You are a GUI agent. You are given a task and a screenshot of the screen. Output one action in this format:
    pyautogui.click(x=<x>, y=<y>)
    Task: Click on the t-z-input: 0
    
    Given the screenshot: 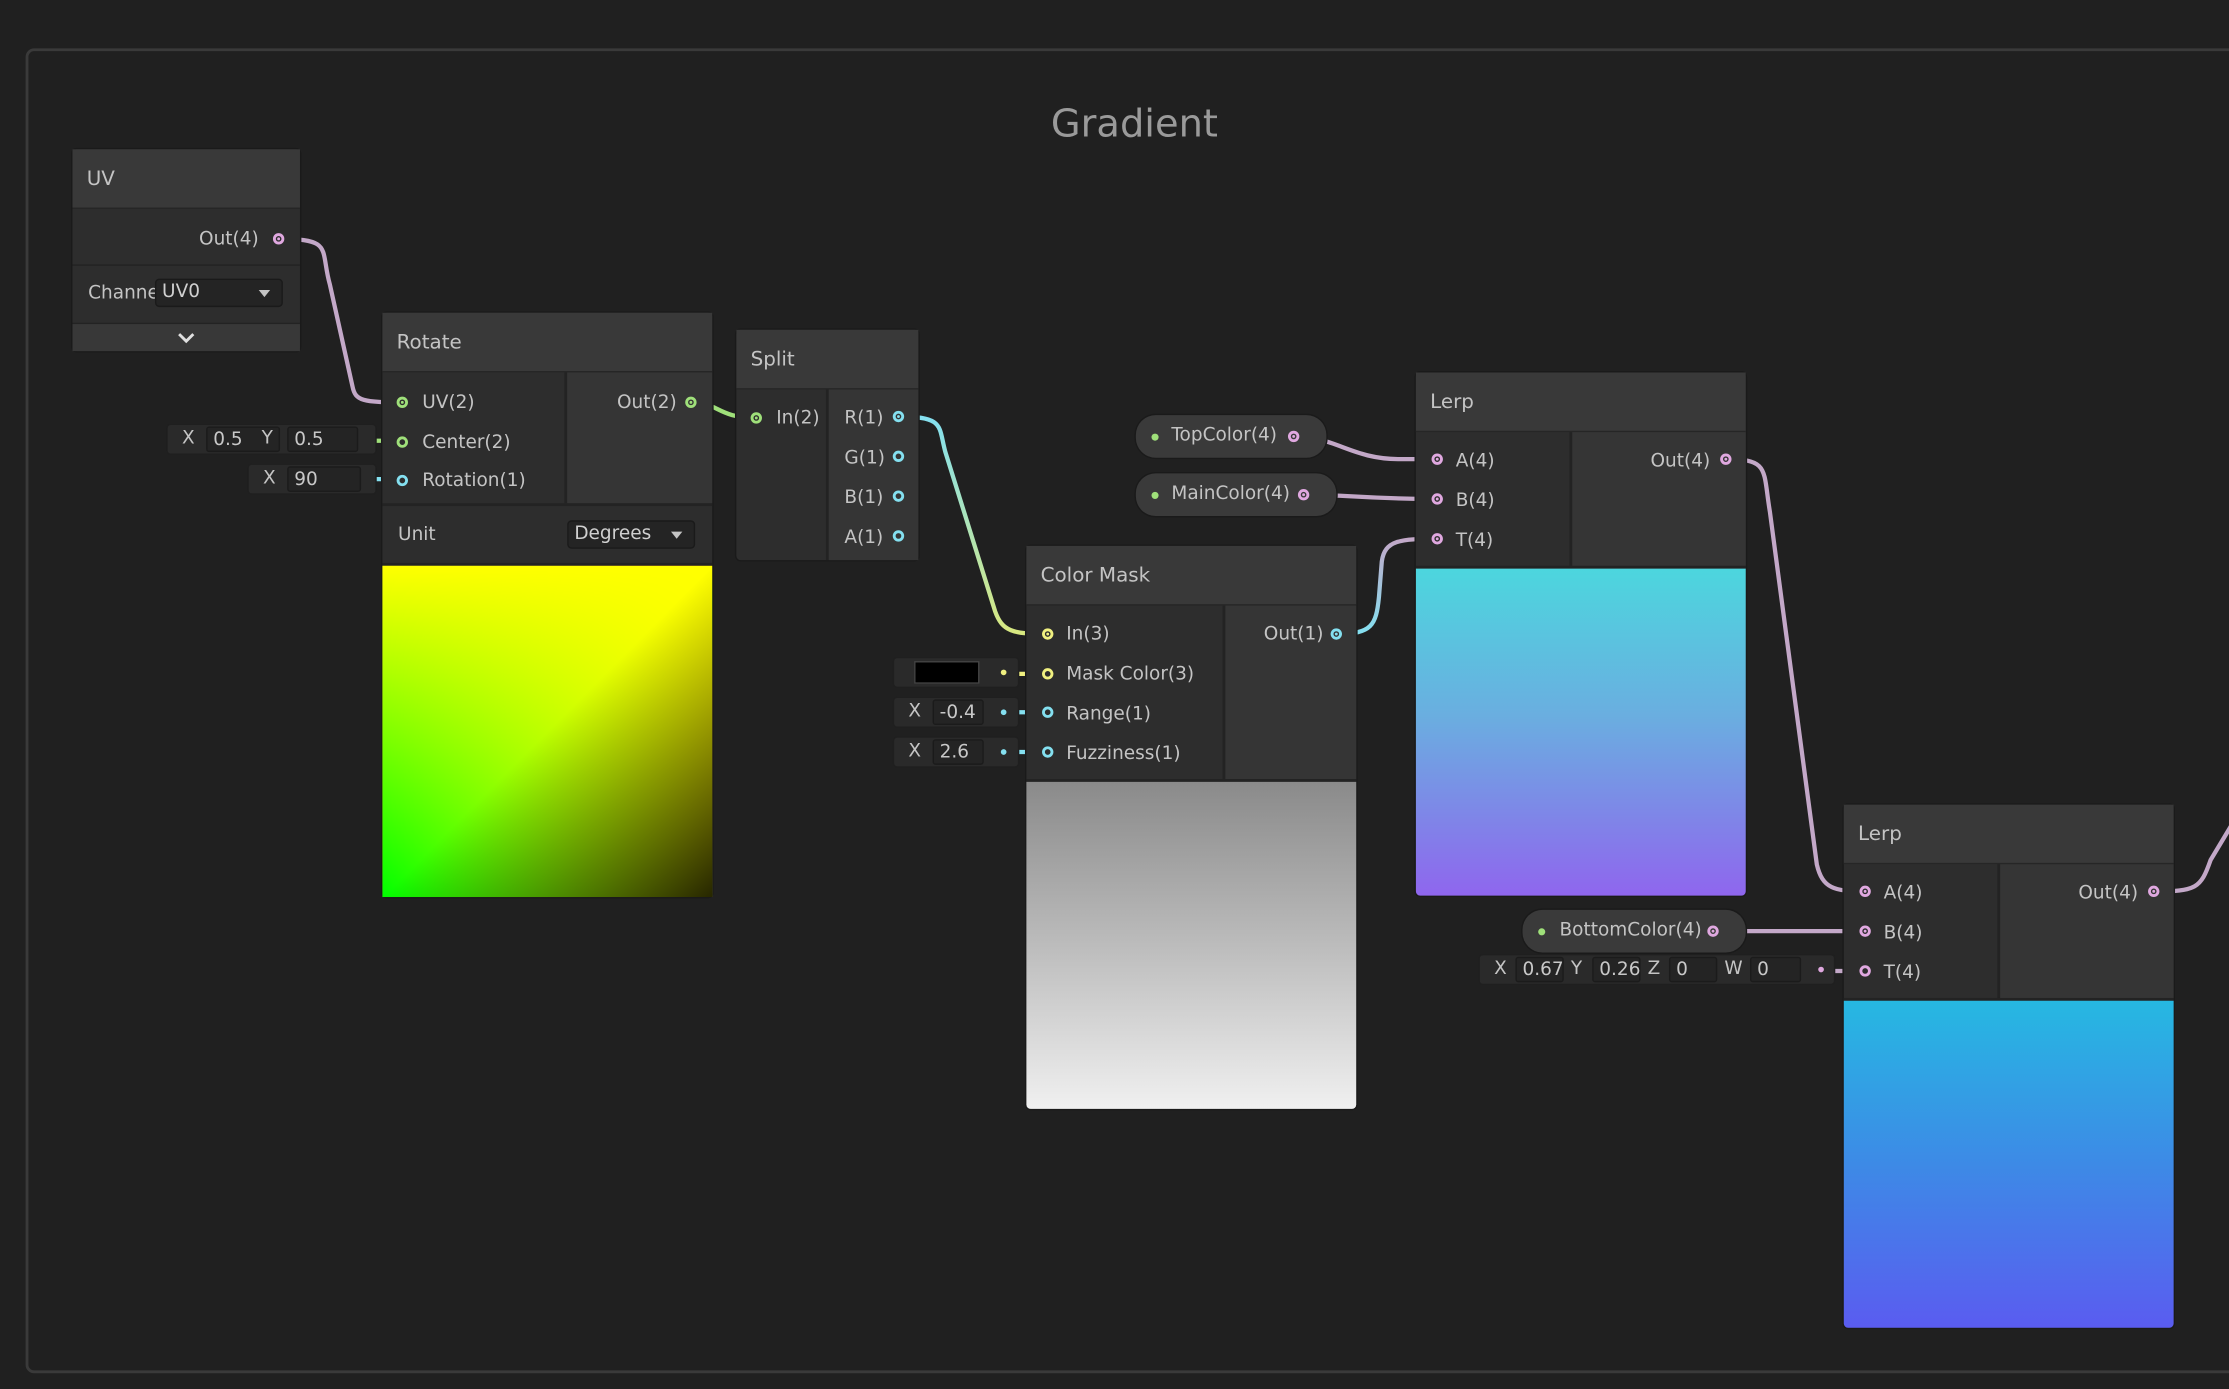 What is the action you would take?
    pyautogui.click(x=1693, y=969)
    